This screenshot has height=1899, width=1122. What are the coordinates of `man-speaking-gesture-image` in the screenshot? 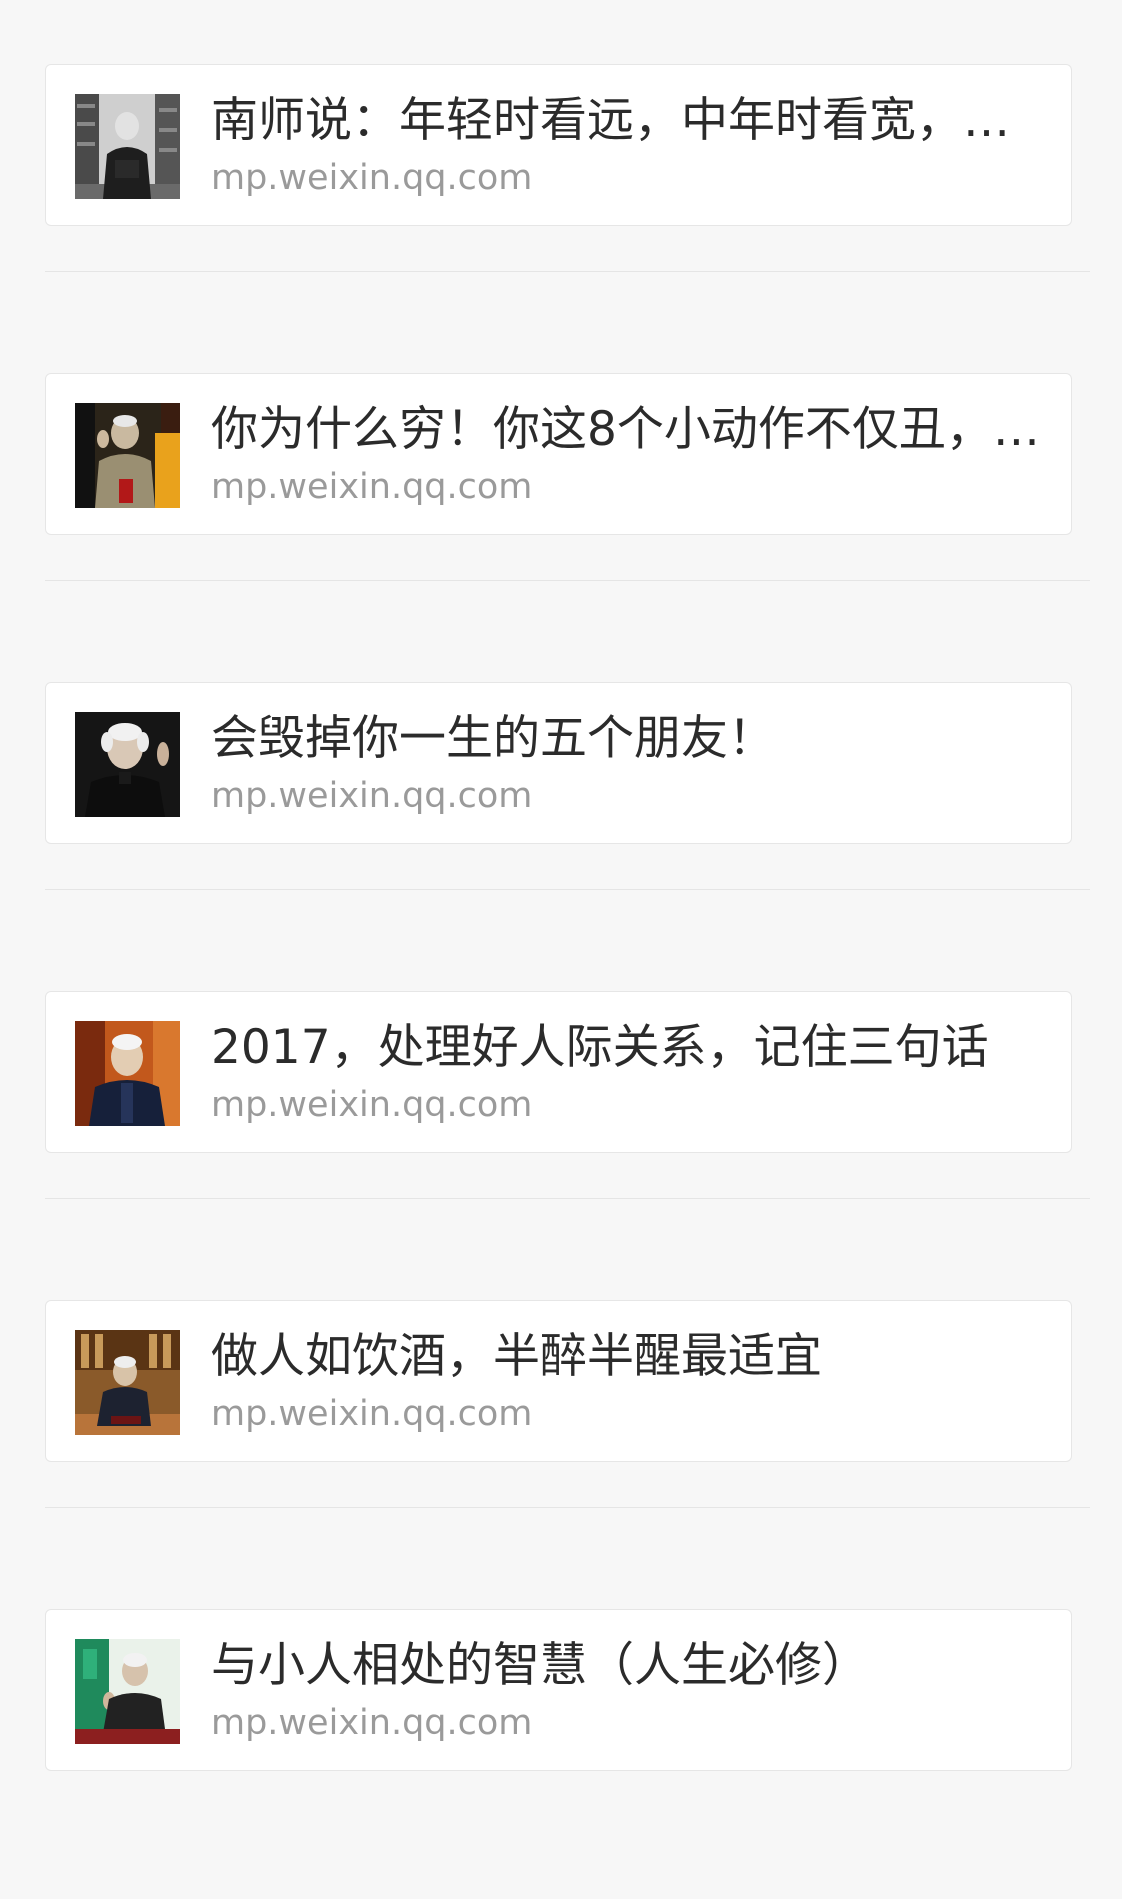 It's located at (127, 455).